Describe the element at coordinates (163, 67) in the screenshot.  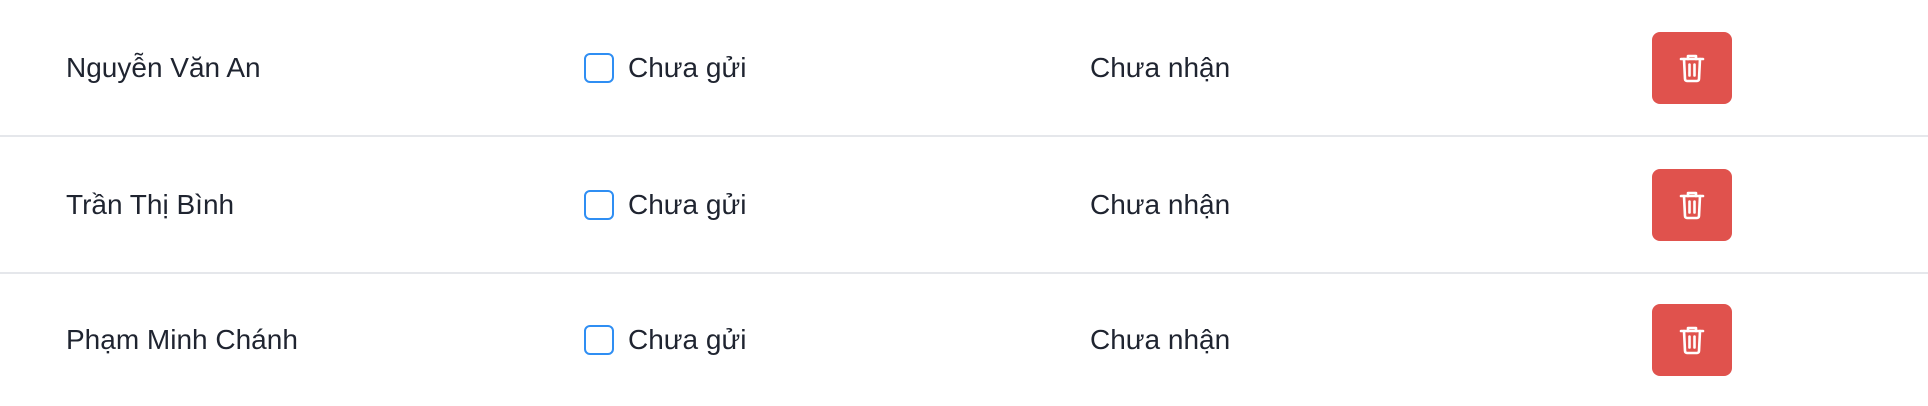
I see `recipient-name: Nguyễn Văn An` at that location.